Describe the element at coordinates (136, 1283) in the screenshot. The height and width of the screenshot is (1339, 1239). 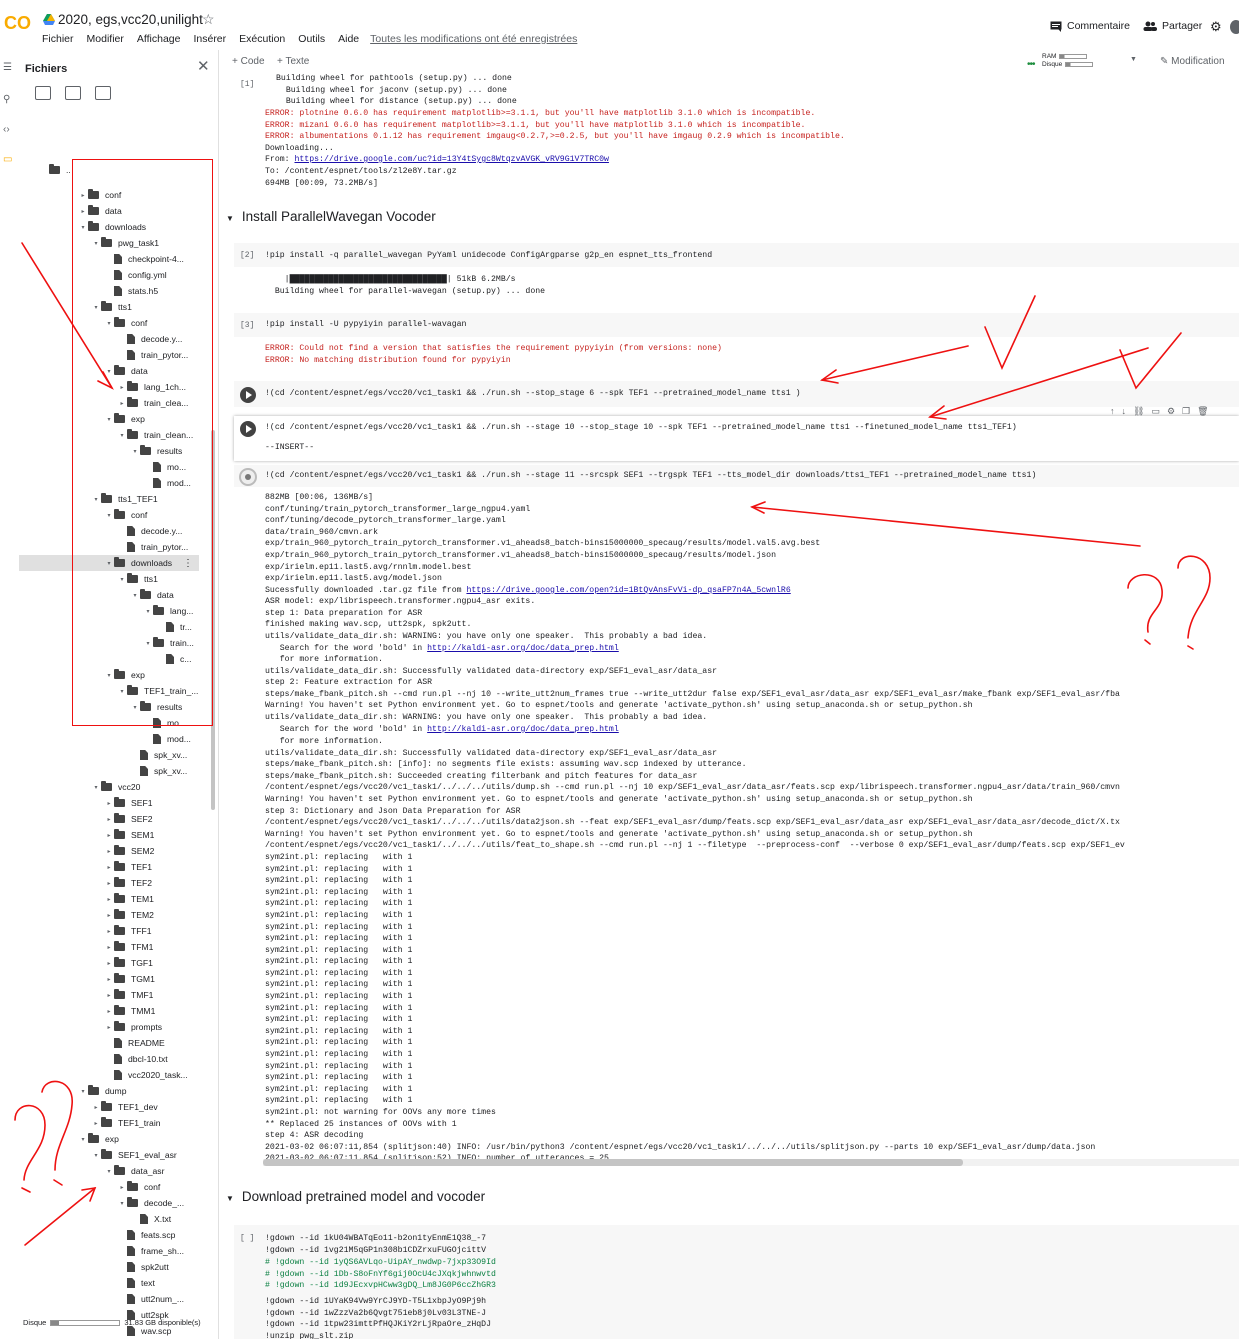
I see `file-tree-file: text` at that location.